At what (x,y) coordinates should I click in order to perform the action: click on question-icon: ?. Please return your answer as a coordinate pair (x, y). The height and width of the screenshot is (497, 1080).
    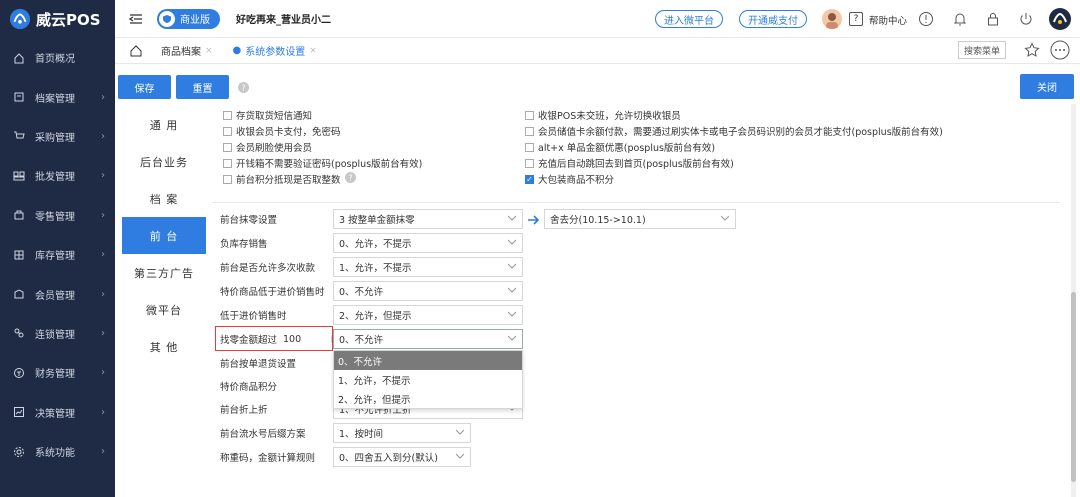
    Looking at the image, I should click on (856, 19).